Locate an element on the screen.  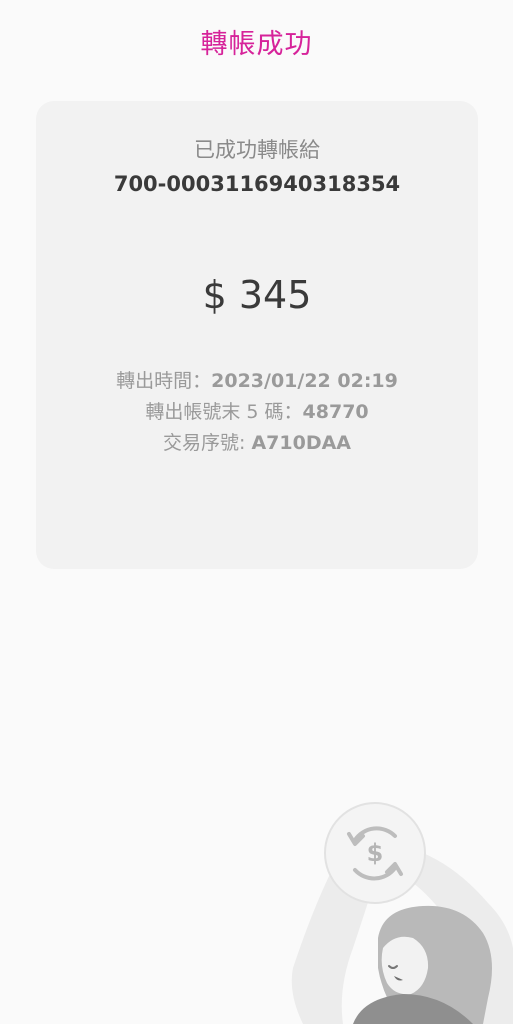
transfer-time-value: 2023/01/22 02:19 is located at coordinates (304, 381).